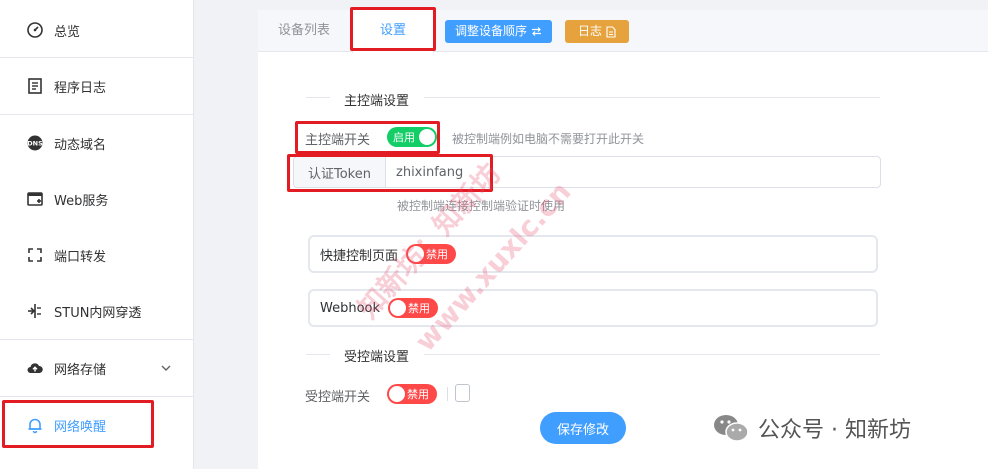  What do you see at coordinates (589, 31) in the screenshot?
I see `log-button-label: 日志` at bounding box center [589, 31].